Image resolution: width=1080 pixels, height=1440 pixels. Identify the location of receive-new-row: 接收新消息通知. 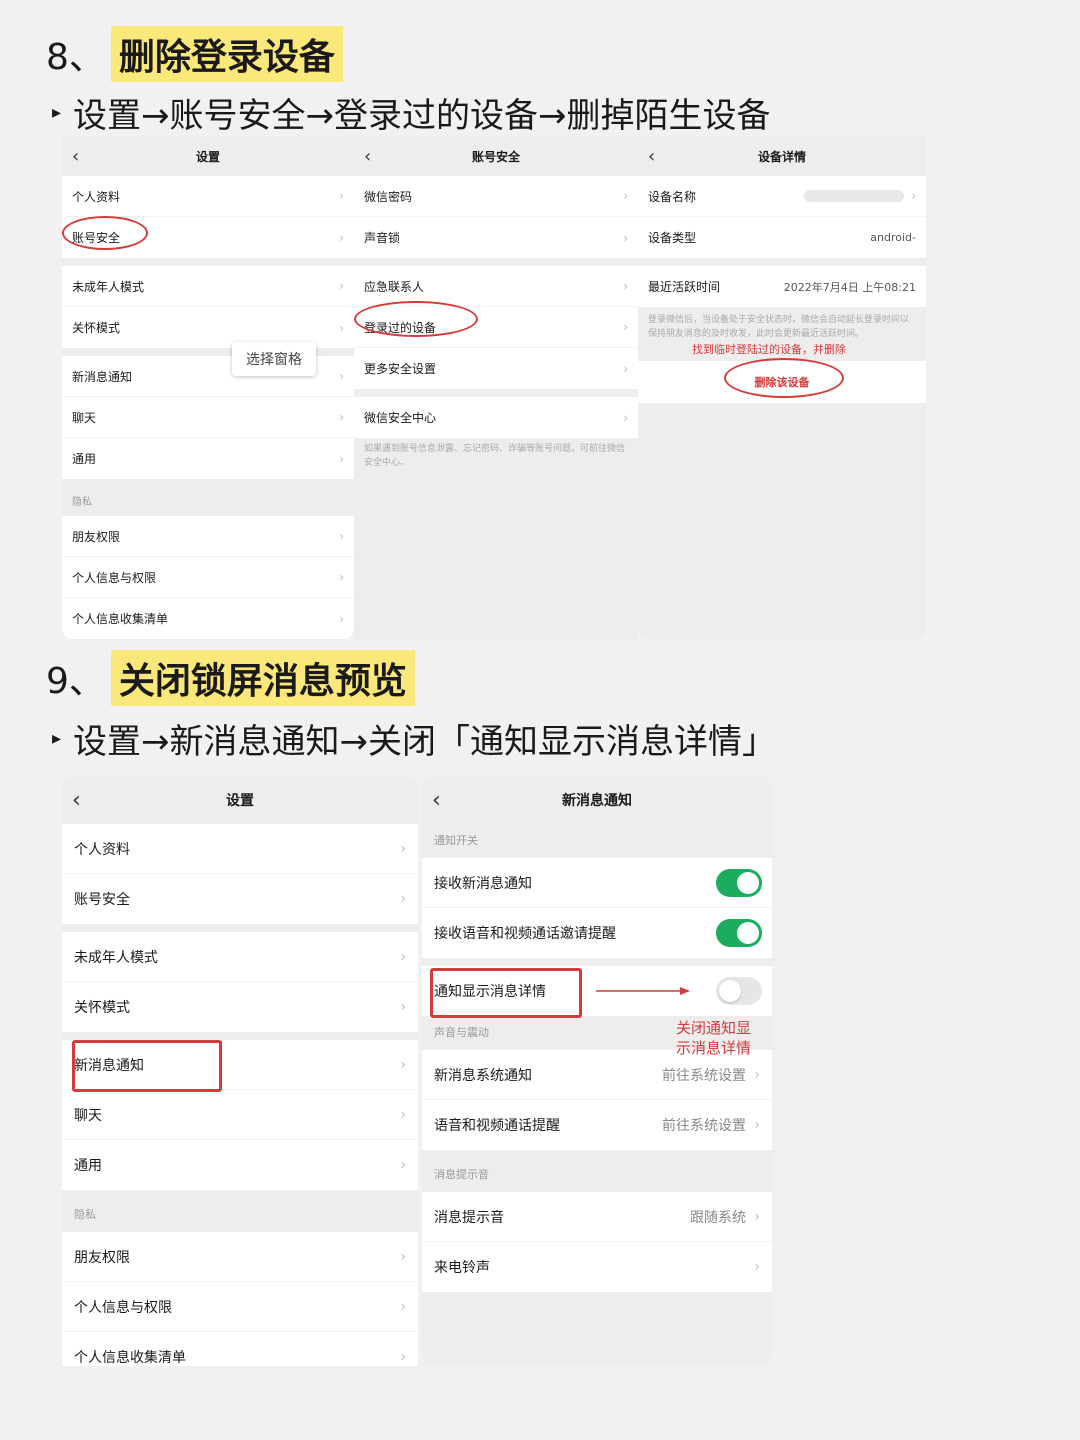
(597, 883).